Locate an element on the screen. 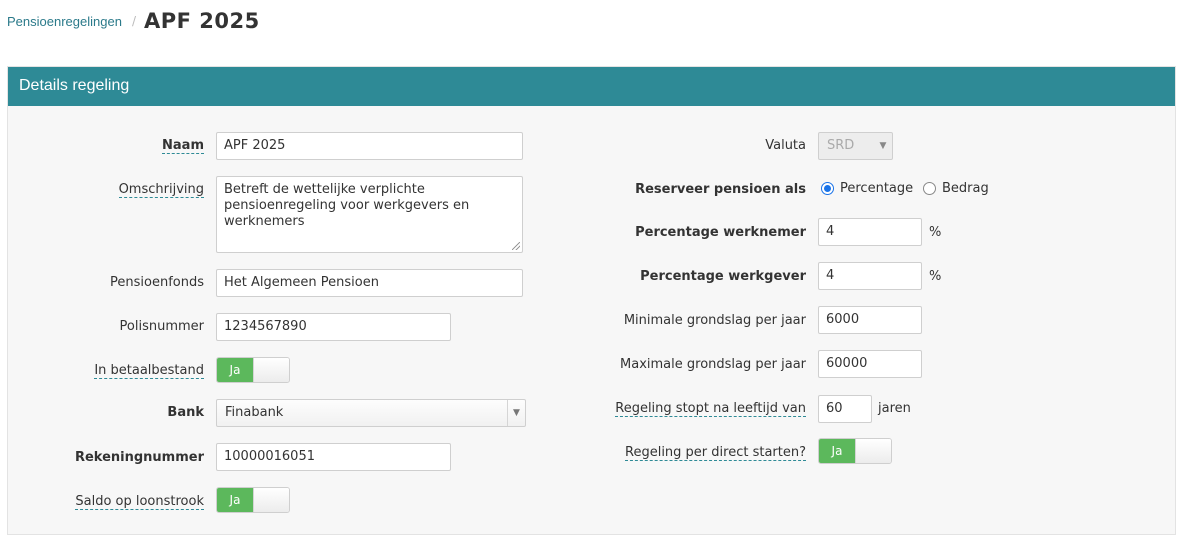  pensioenfonds-label: Pensioenfonds is located at coordinates (157, 282).